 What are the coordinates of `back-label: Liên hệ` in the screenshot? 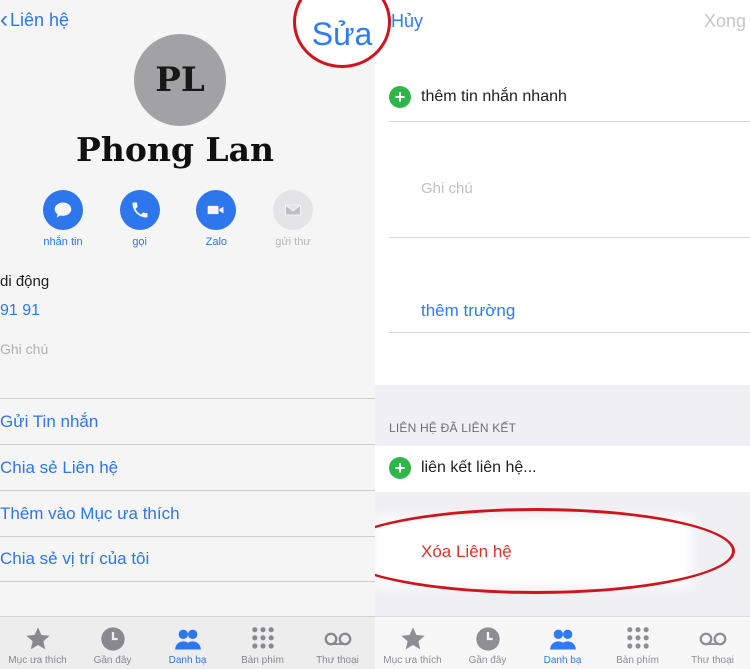 It's located at (40, 19).